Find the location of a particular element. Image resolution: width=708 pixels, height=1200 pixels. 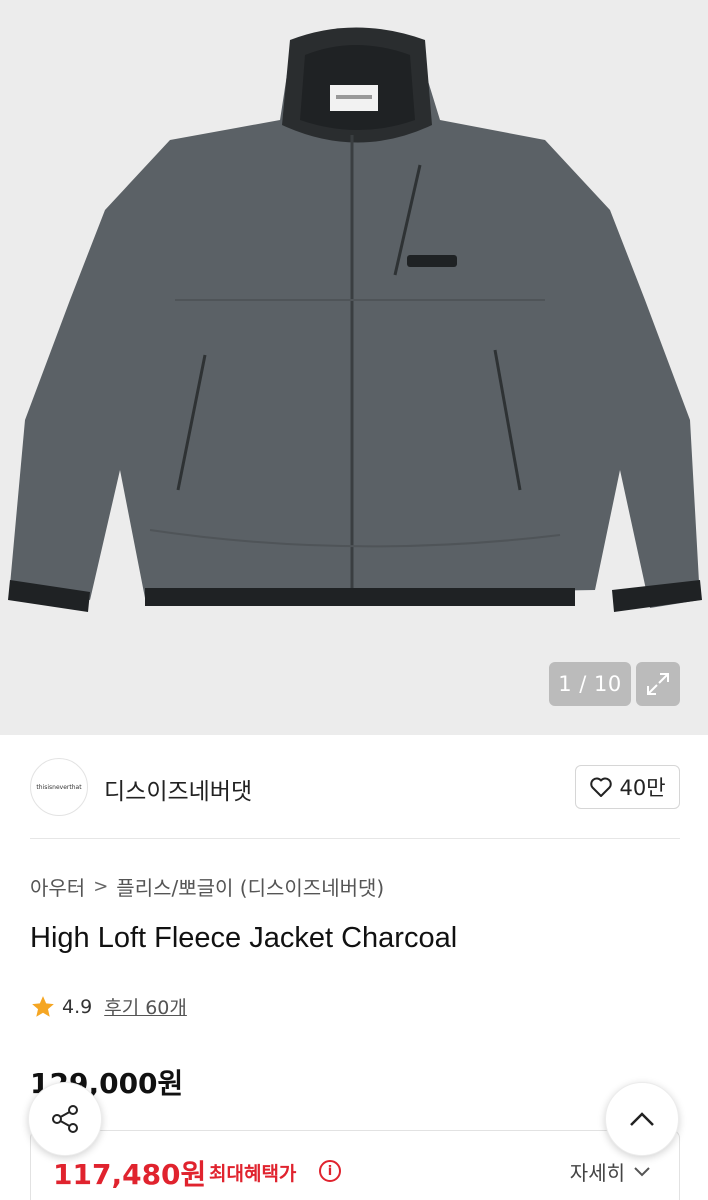

breadcrumb: 아우터 > 플리스/뽀글이 (디스이즈네버댓) is located at coordinates (207, 886).